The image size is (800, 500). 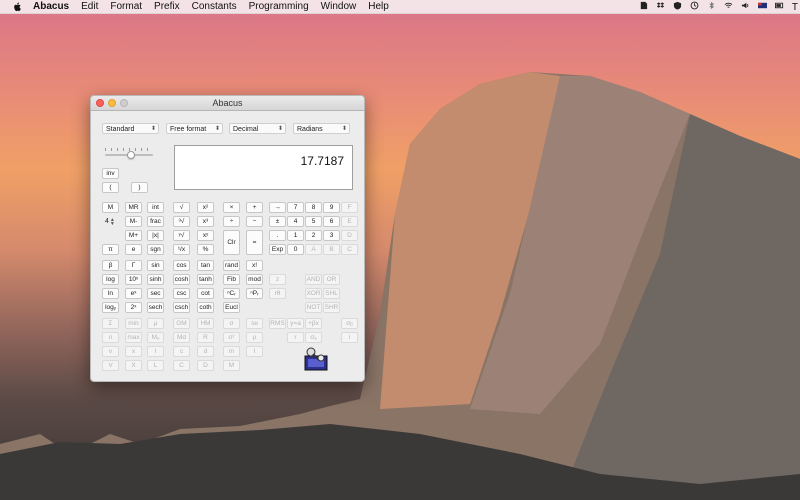 What do you see at coordinates (254, 351) in the screenshot?
I see `key-110: I` at bounding box center [254, 351].